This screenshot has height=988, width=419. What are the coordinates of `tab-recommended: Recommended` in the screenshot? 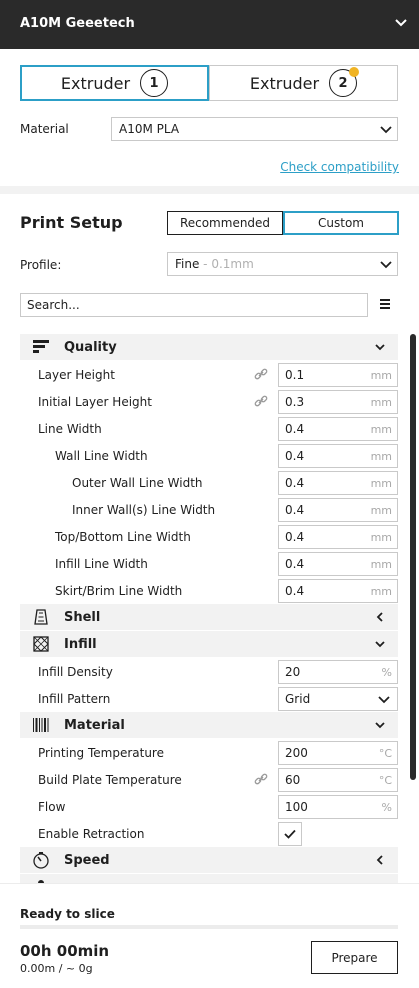 It's located at (225, 223).